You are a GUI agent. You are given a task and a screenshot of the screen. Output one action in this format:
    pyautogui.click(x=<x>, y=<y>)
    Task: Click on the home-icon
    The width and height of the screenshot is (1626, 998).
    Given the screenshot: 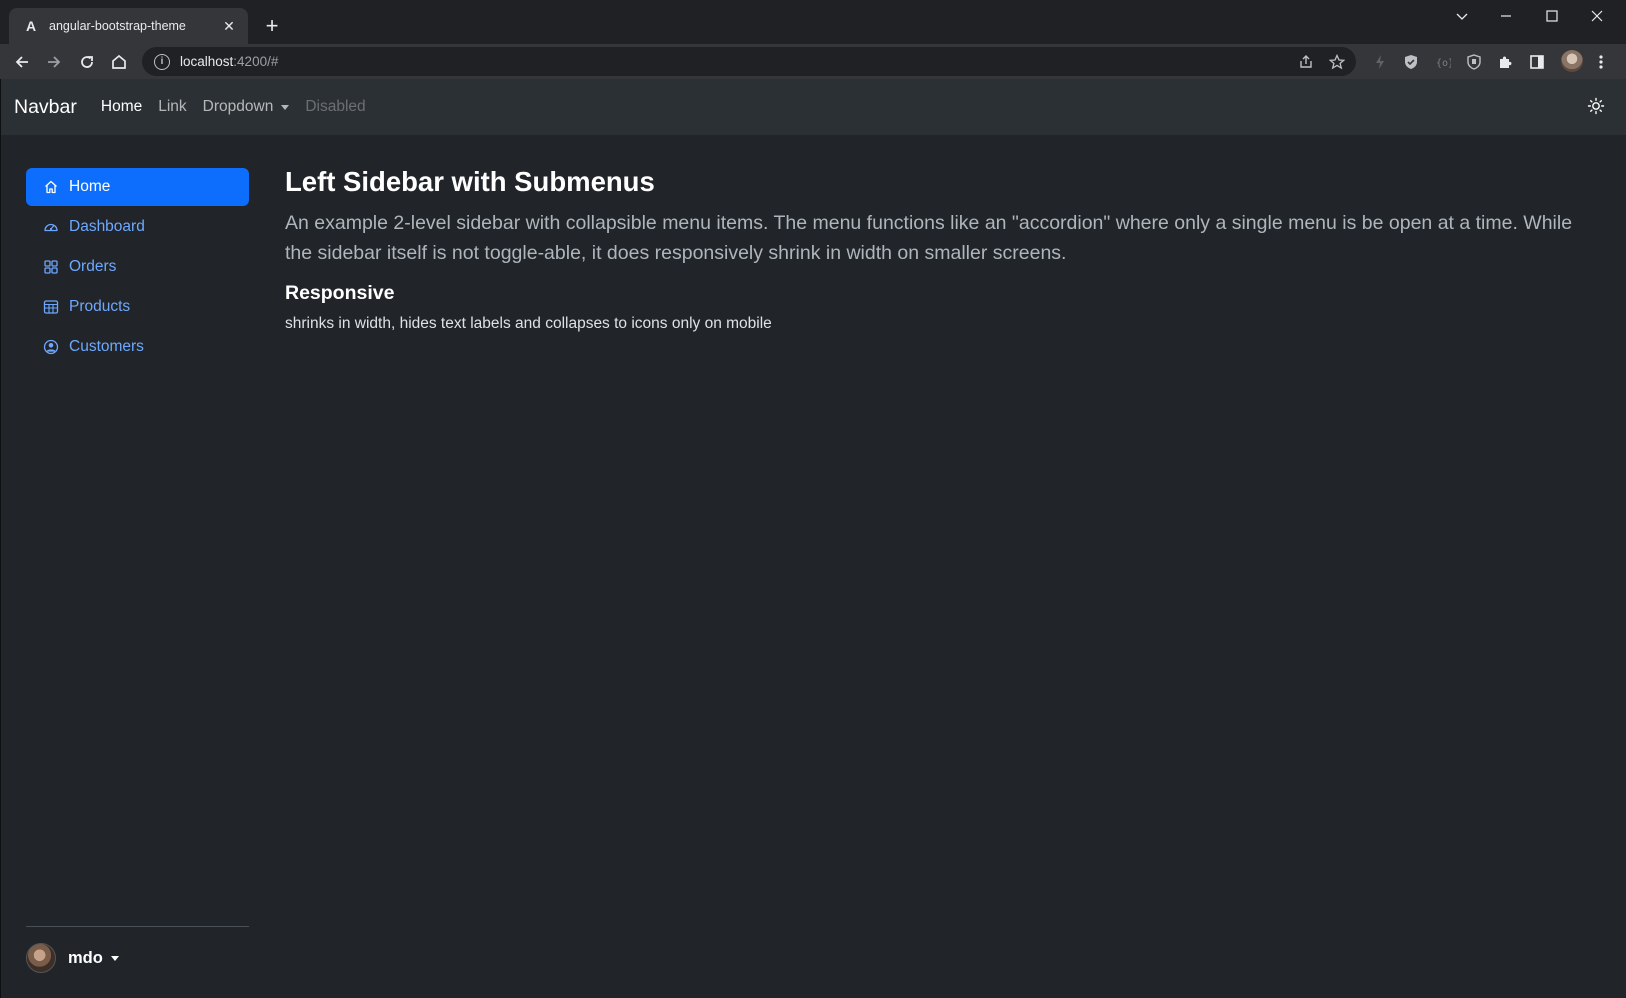 What is the action you would take?
    pyautogui.click(x=119, y=62)
    